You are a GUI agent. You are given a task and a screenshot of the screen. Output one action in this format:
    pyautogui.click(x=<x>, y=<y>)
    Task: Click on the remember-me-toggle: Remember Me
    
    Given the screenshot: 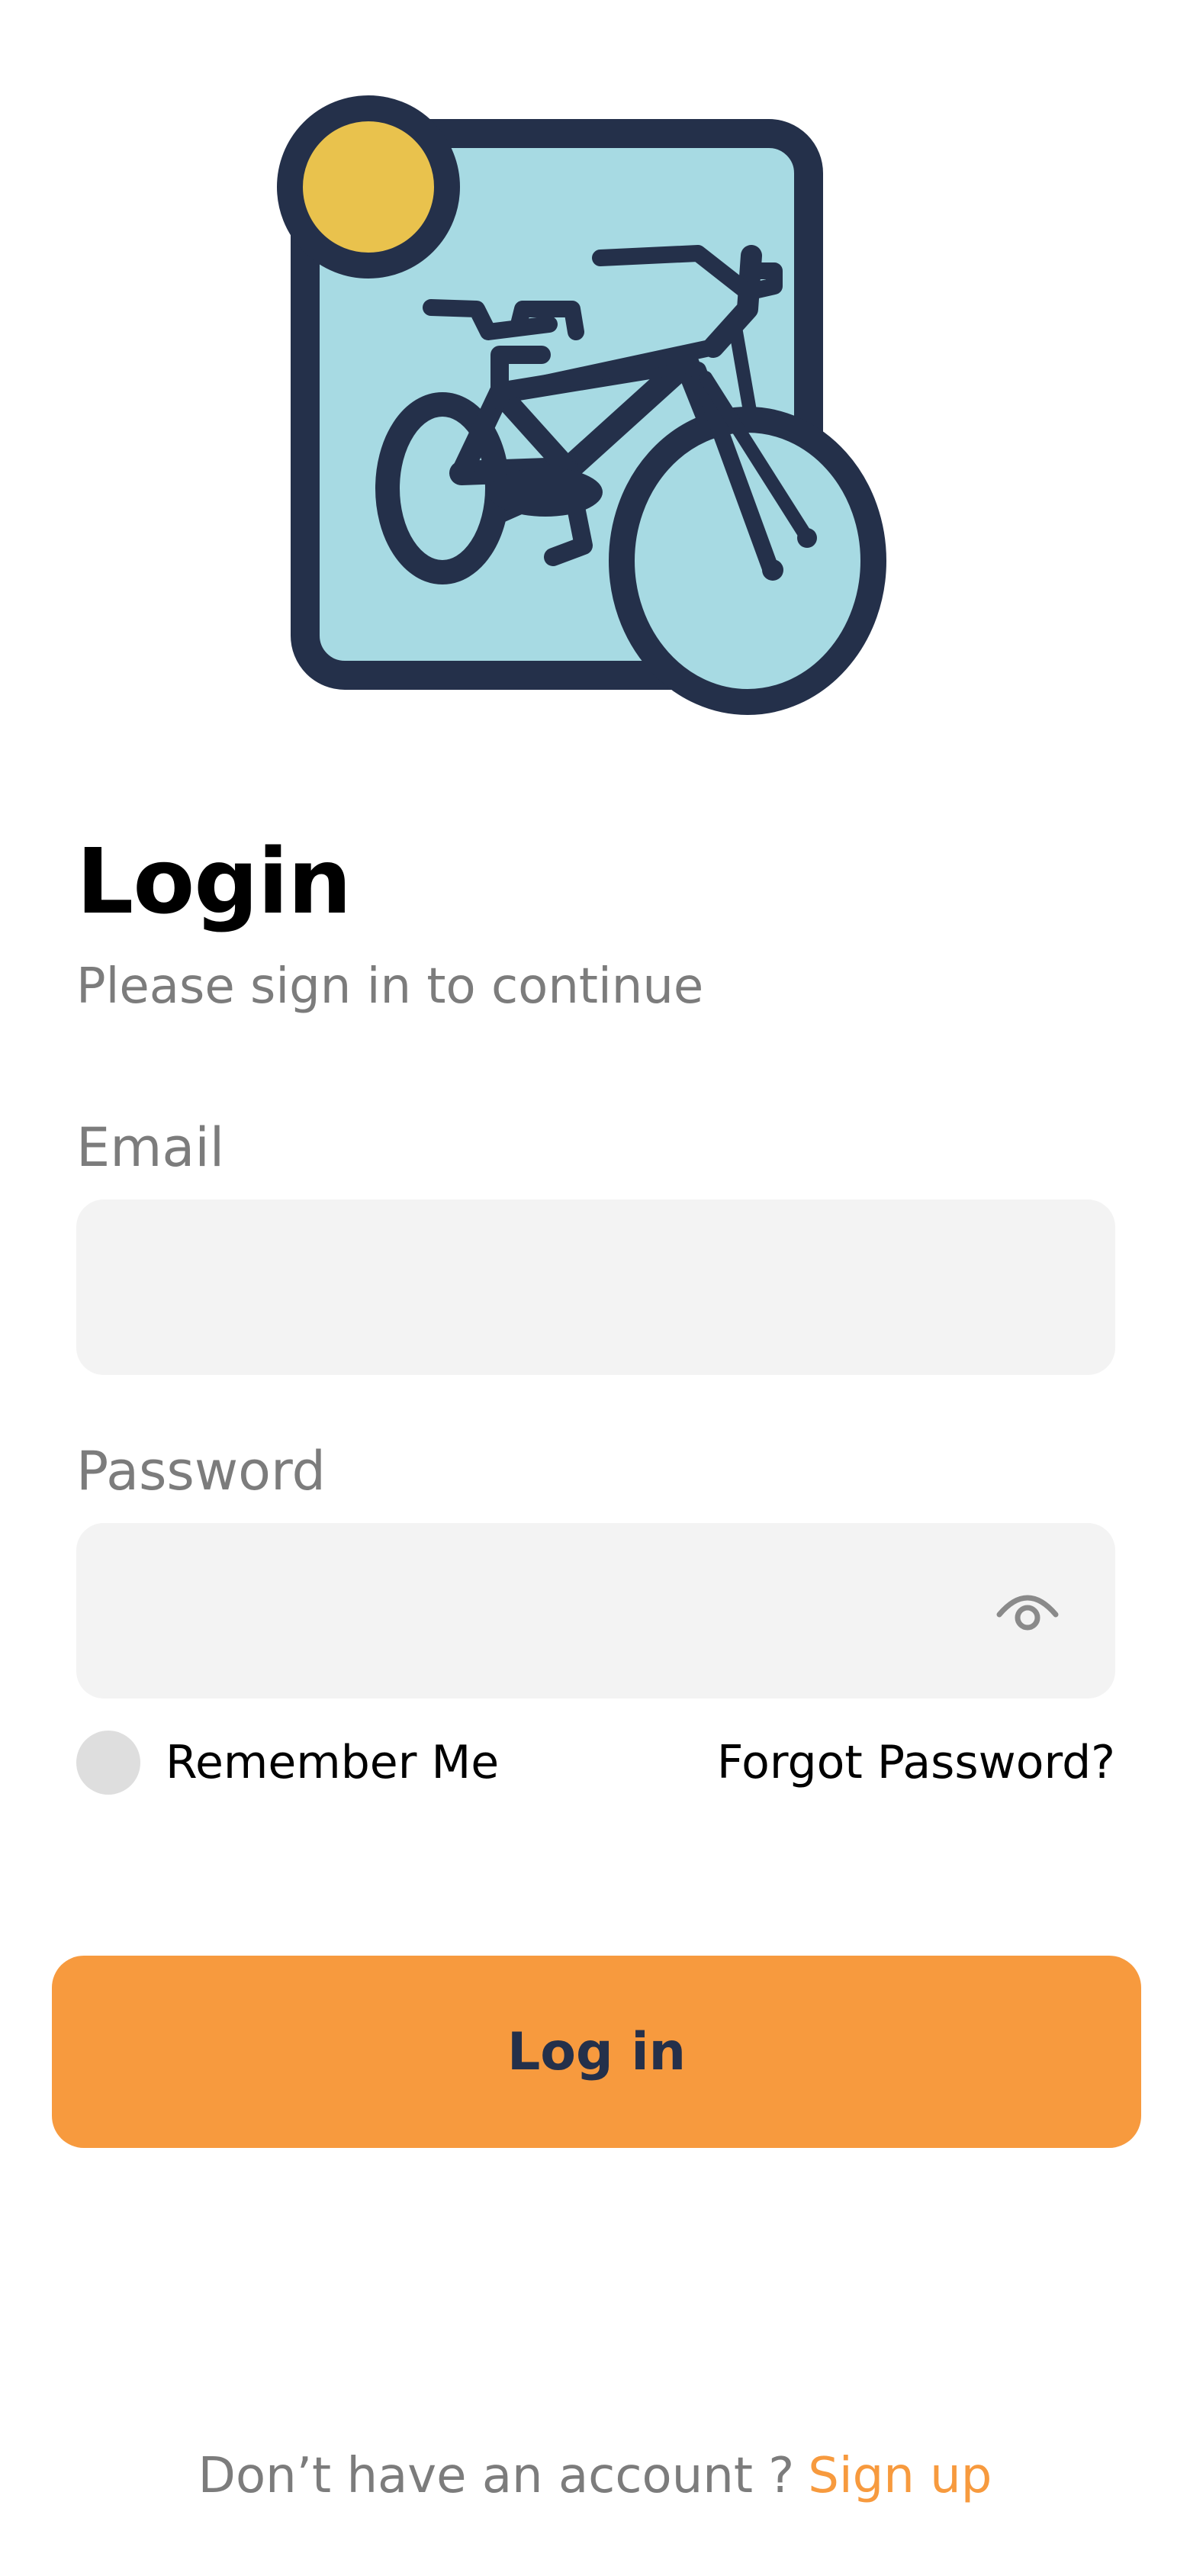 What is the action you would take?
    pyautogui.click(x=287, y=1763)
    